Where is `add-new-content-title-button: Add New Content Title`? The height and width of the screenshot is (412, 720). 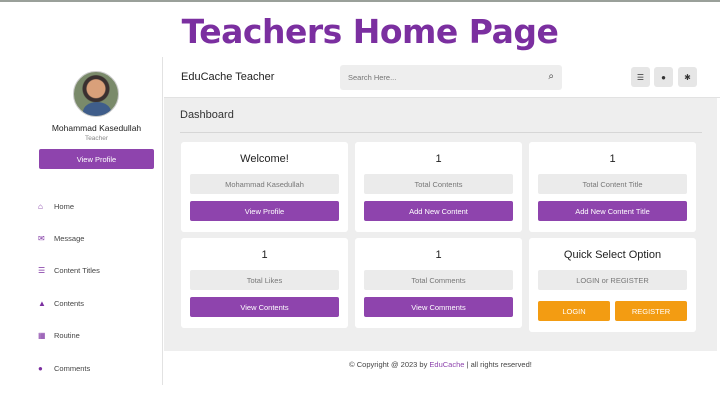 add-new-content-title-button: Add New Content Title is located at coordinates (612, 211).